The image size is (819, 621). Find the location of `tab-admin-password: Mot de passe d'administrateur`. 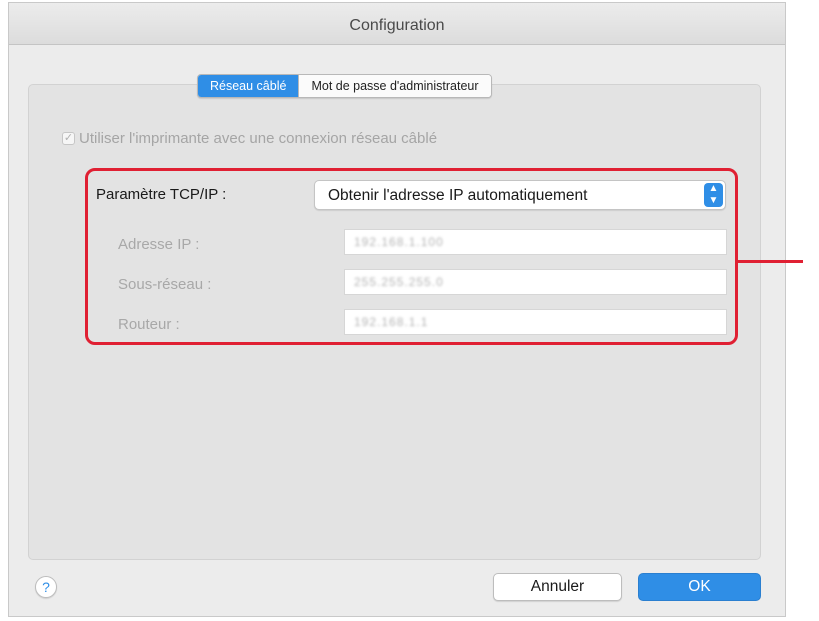

tab-admin-password: Mot de passe d'administrateur is located at coordinates (394, 86).